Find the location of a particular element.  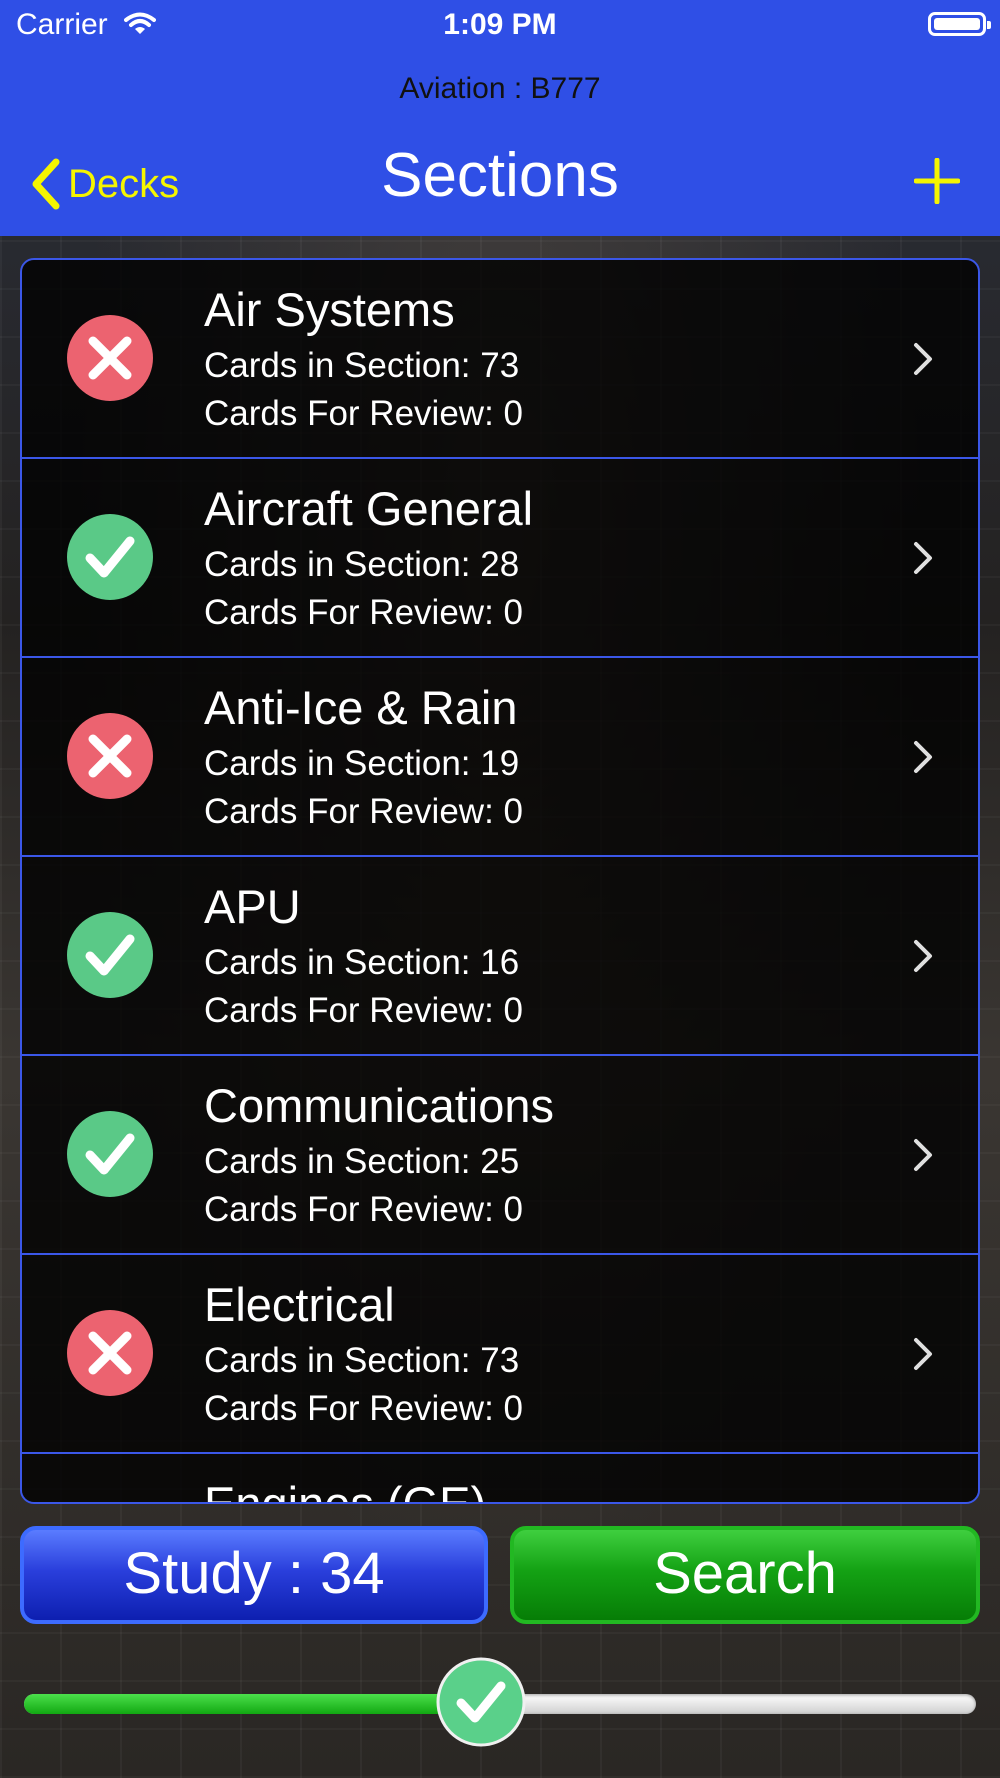

section-title: Communications is located at coordinates (379, 1105).